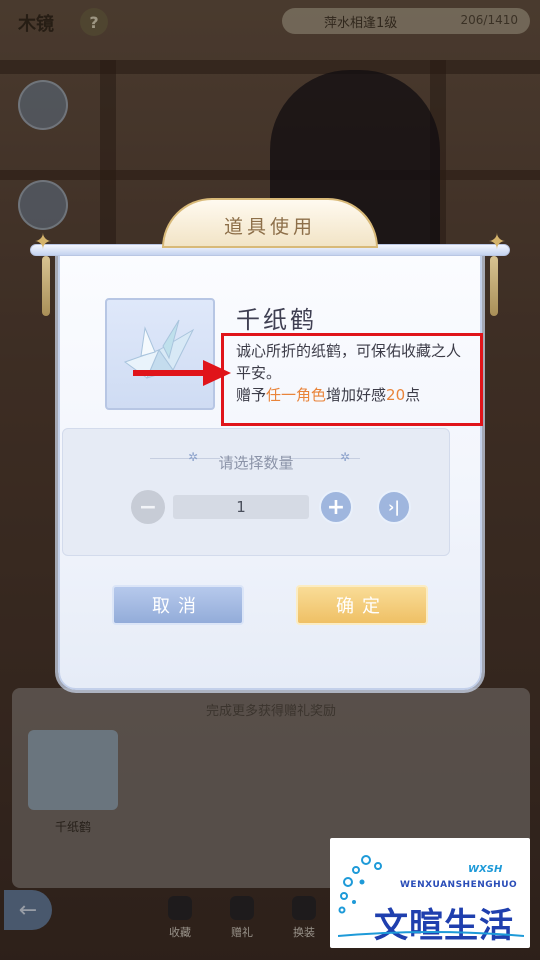 The height and width of the screenshot is (960, 540). What do you see at coordinates (459, 885) in the screenshot?
I see `watermark-pinyin: WENXUANSHENGHUO` at bounding box center [459, 885].